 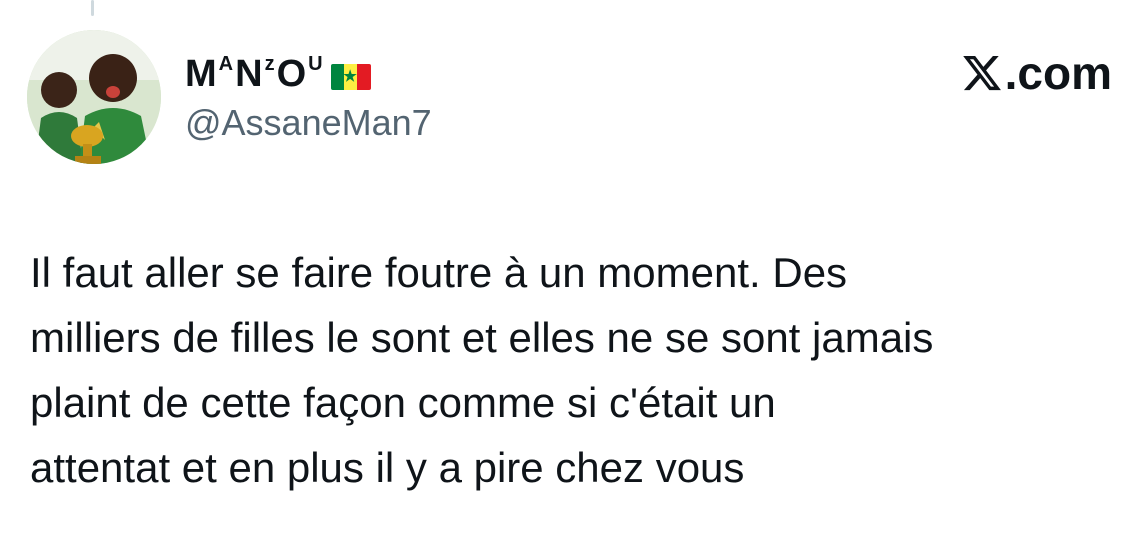 What do you see at coordinates (292, 74) in the screenshot?
I see `author-name-char: O` at bounding box center [292, 74].